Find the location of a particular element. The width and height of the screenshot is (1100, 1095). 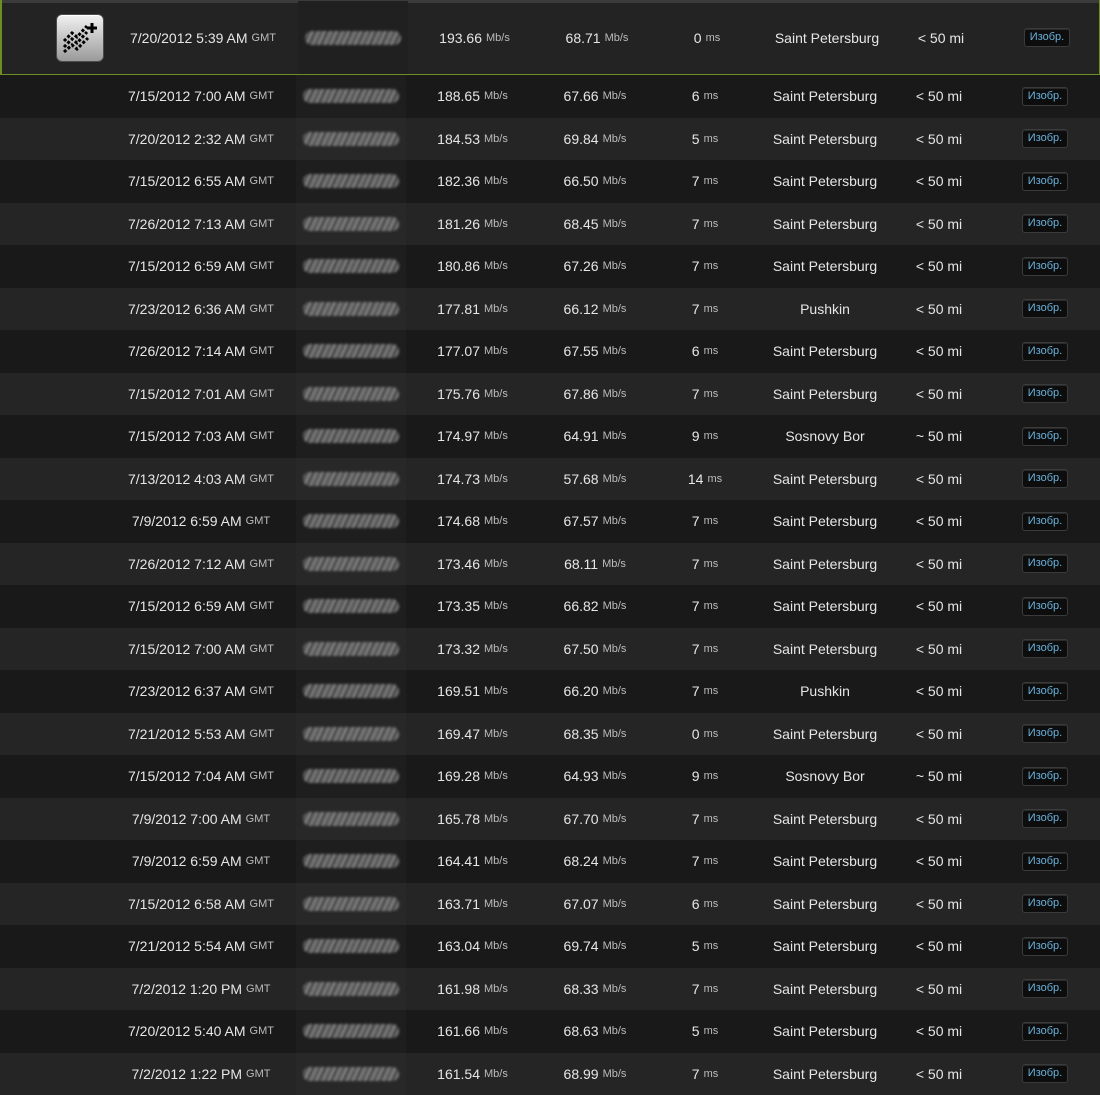

upload-unit: Mb/s is located at coordinates (615, 1031).